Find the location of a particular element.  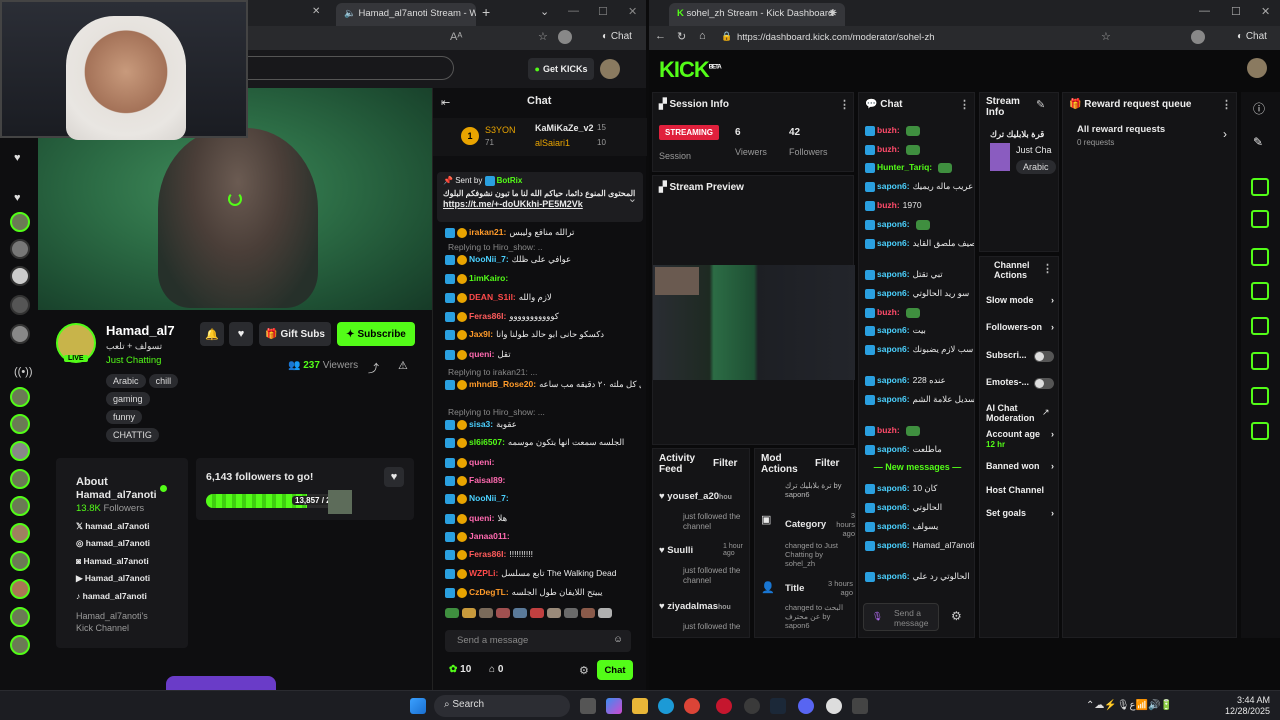

chat-message: Feras86I: كووووووووووو is located at coordinates (543, 316).